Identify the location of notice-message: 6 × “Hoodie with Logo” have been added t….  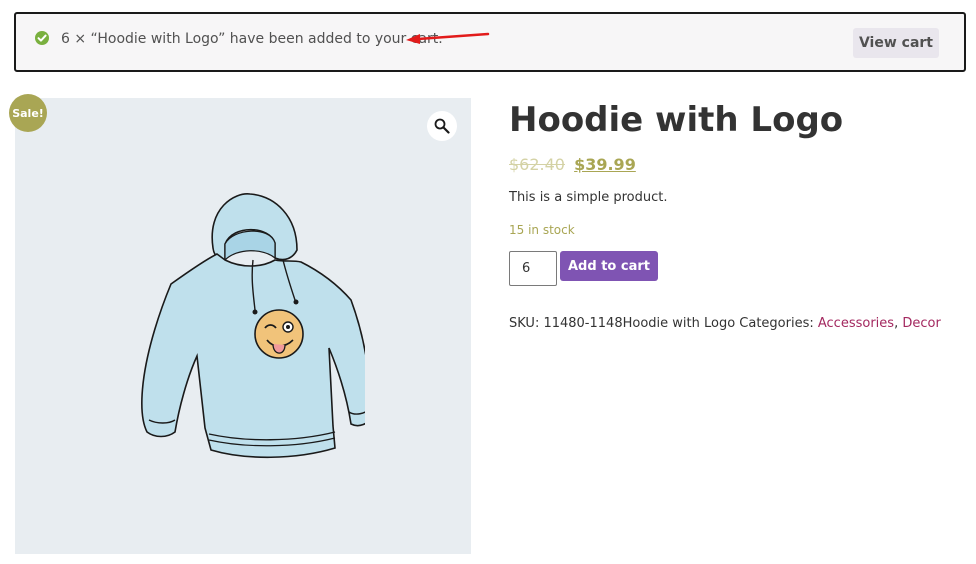
(252, 39).